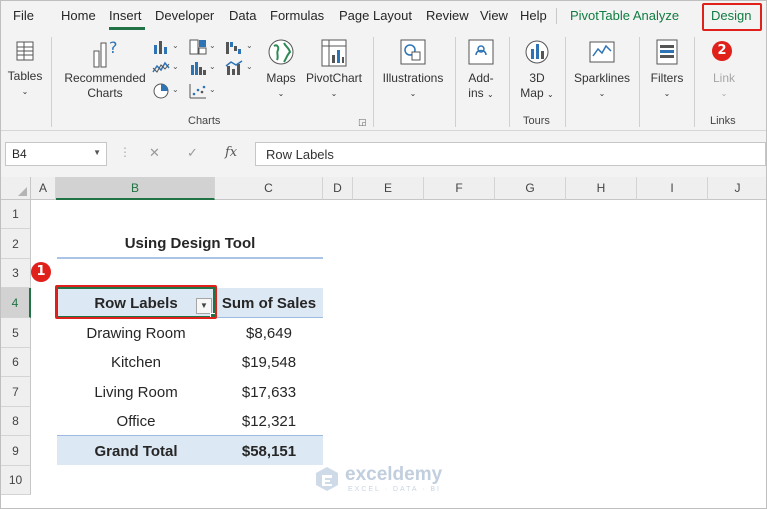 This screenshot has width=767, height=509. I want to click on waterfall-chart-icon, so click(234, 47).